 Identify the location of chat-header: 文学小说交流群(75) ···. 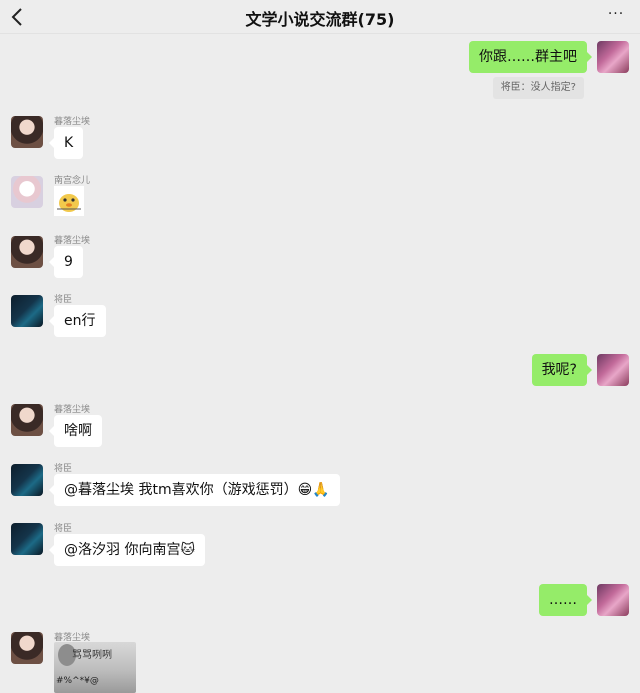
(320, 17).